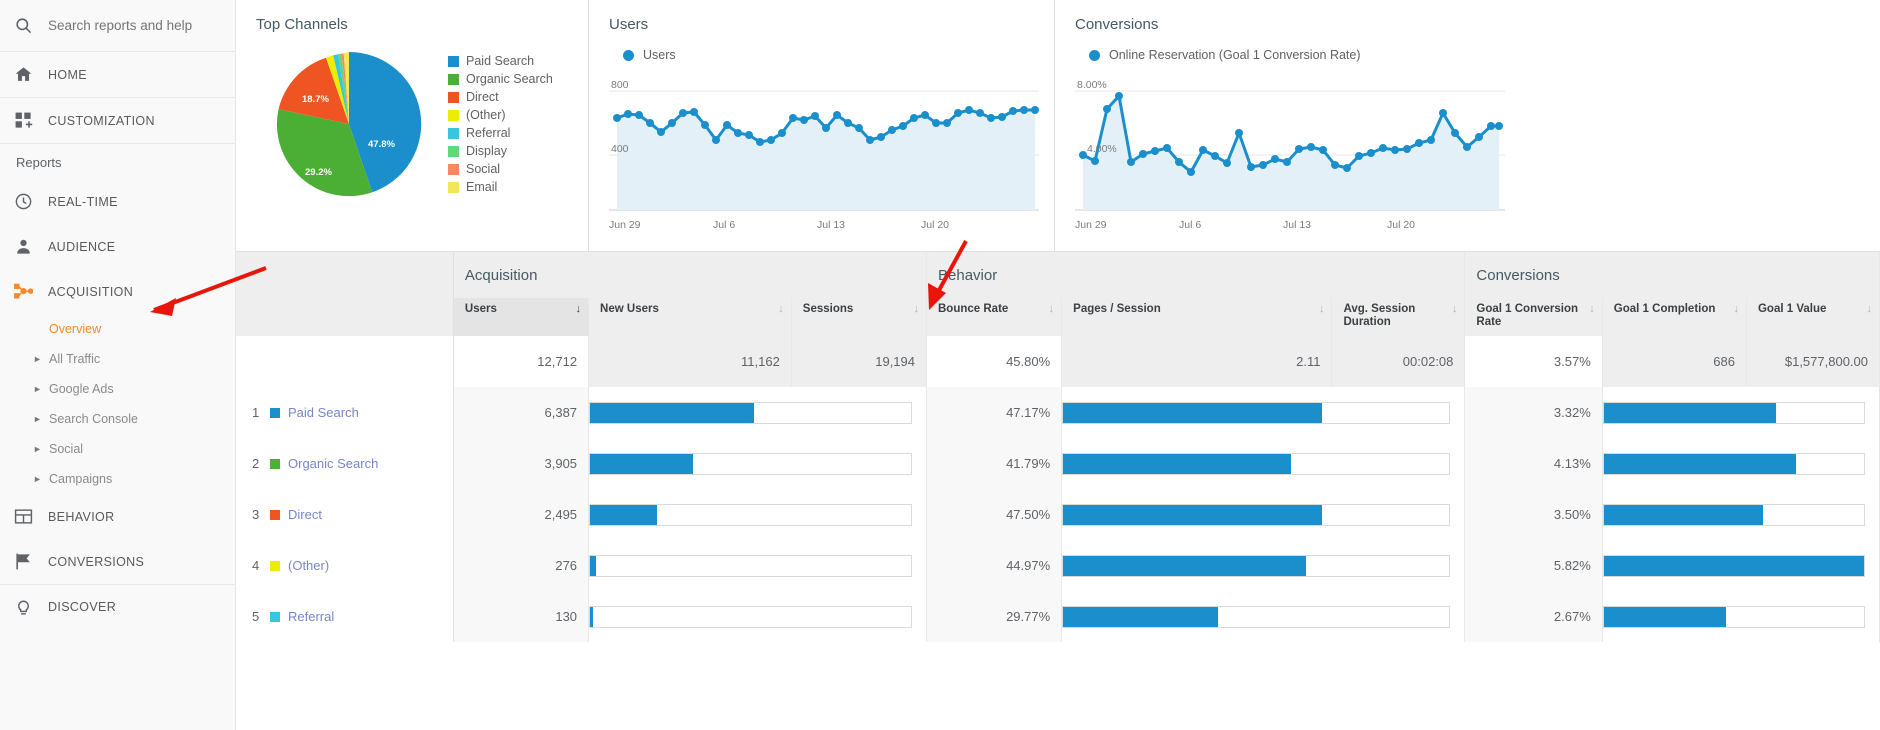  I want to click on row-channel-link: Paid Search, so click(323, 412).